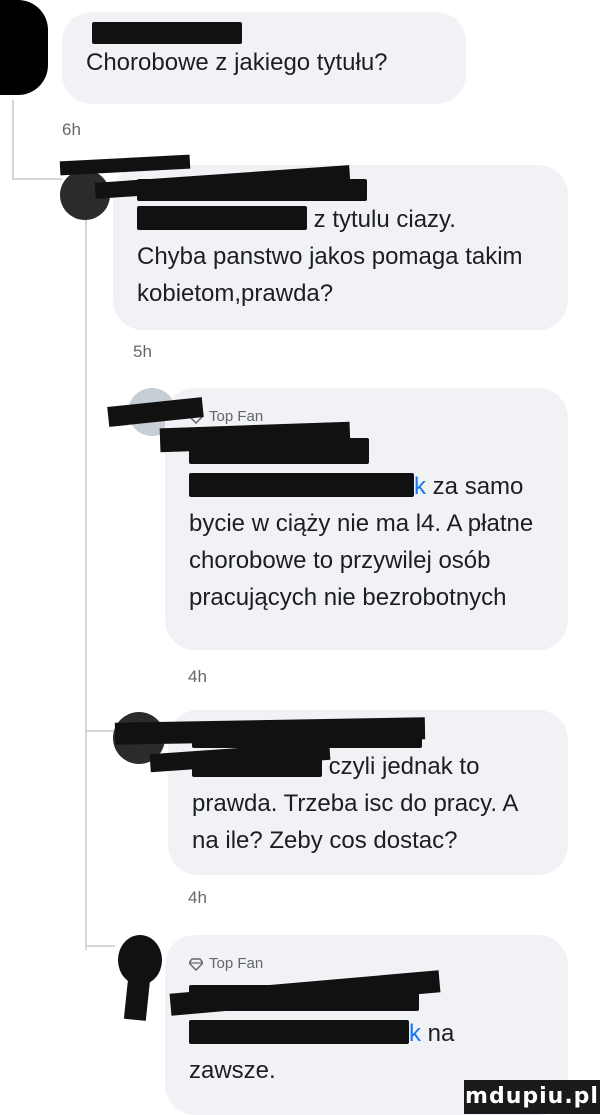  I want to click on thread-line-main, so click(13, 140).